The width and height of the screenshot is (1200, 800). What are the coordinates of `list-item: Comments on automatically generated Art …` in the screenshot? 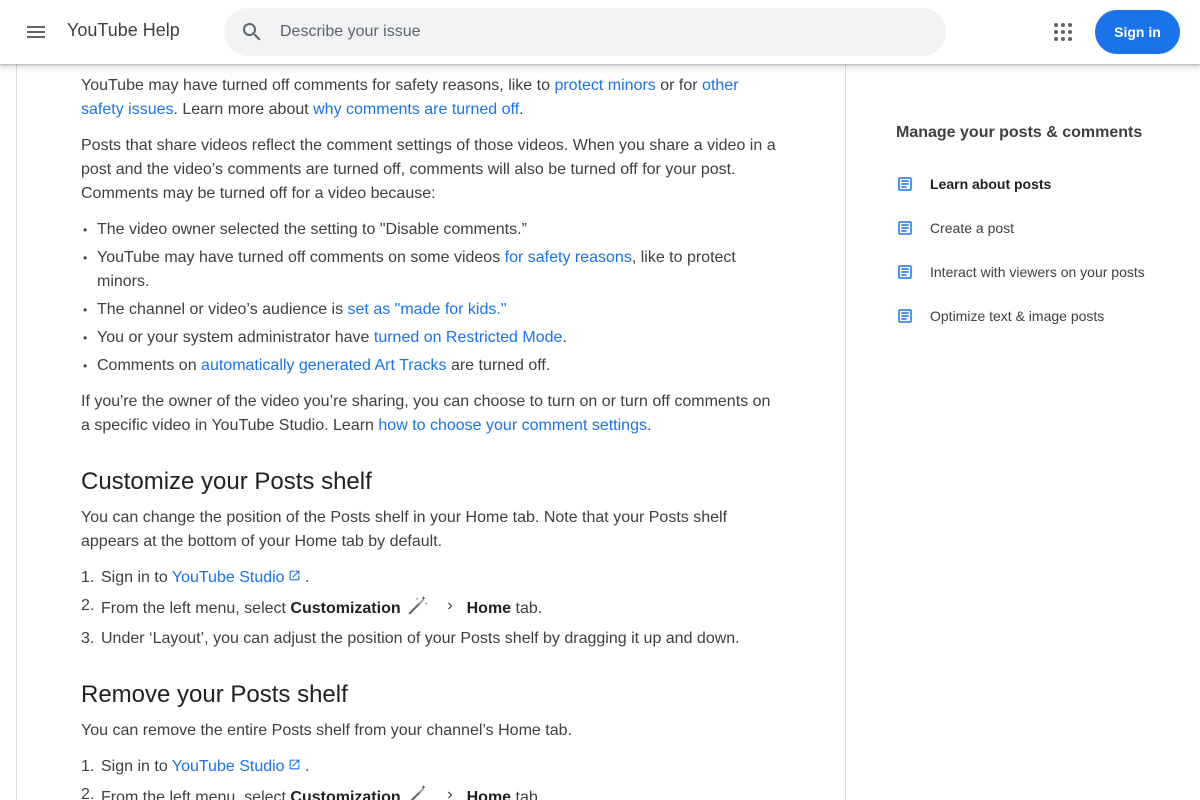 It's located at (431, 366).